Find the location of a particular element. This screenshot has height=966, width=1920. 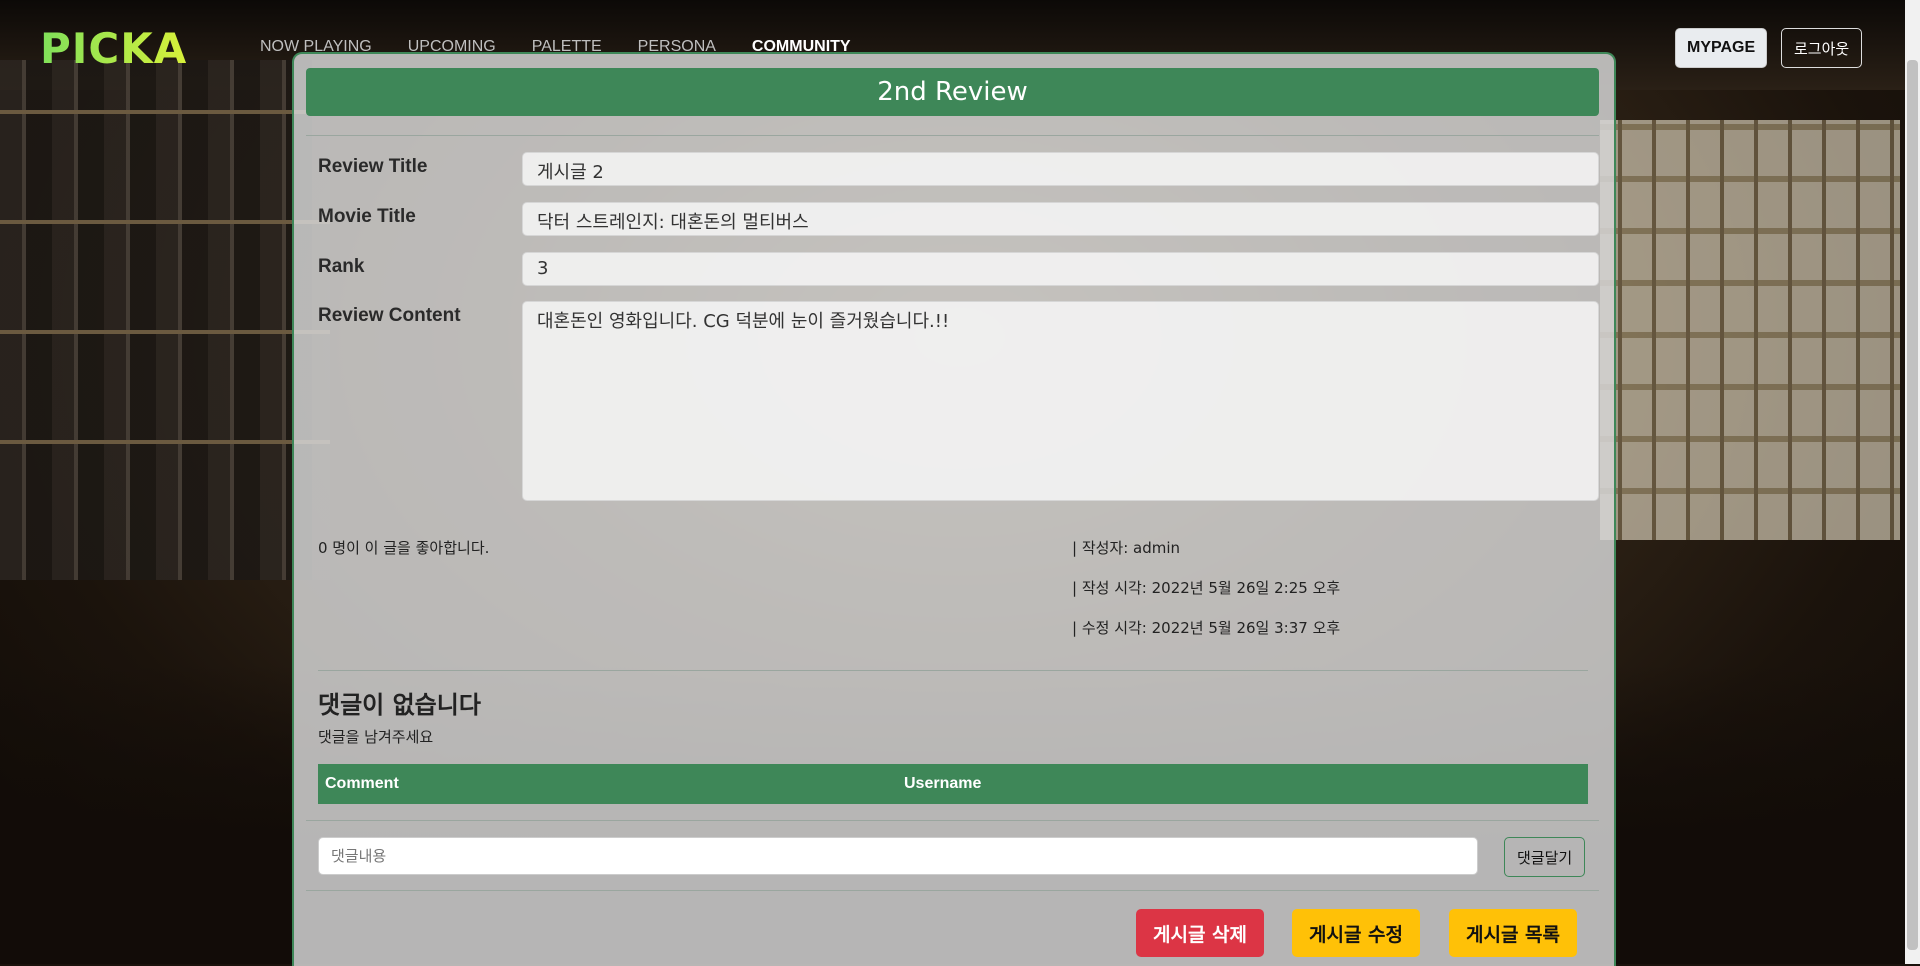

scrollbar-thumb is located at coordinates (1912, 505).